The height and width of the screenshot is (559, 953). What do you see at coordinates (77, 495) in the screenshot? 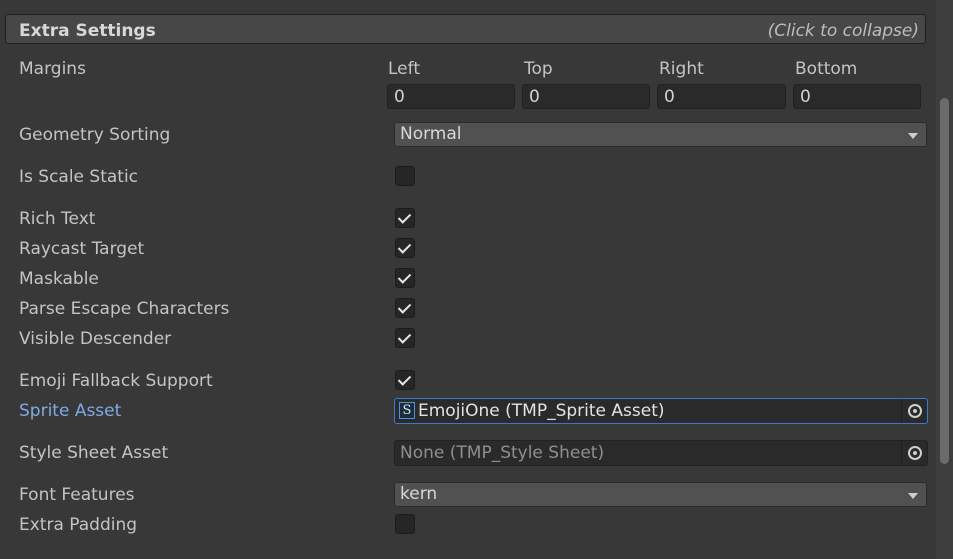
I see `font-features-label: Font Features` at bounding box center [77, 495].